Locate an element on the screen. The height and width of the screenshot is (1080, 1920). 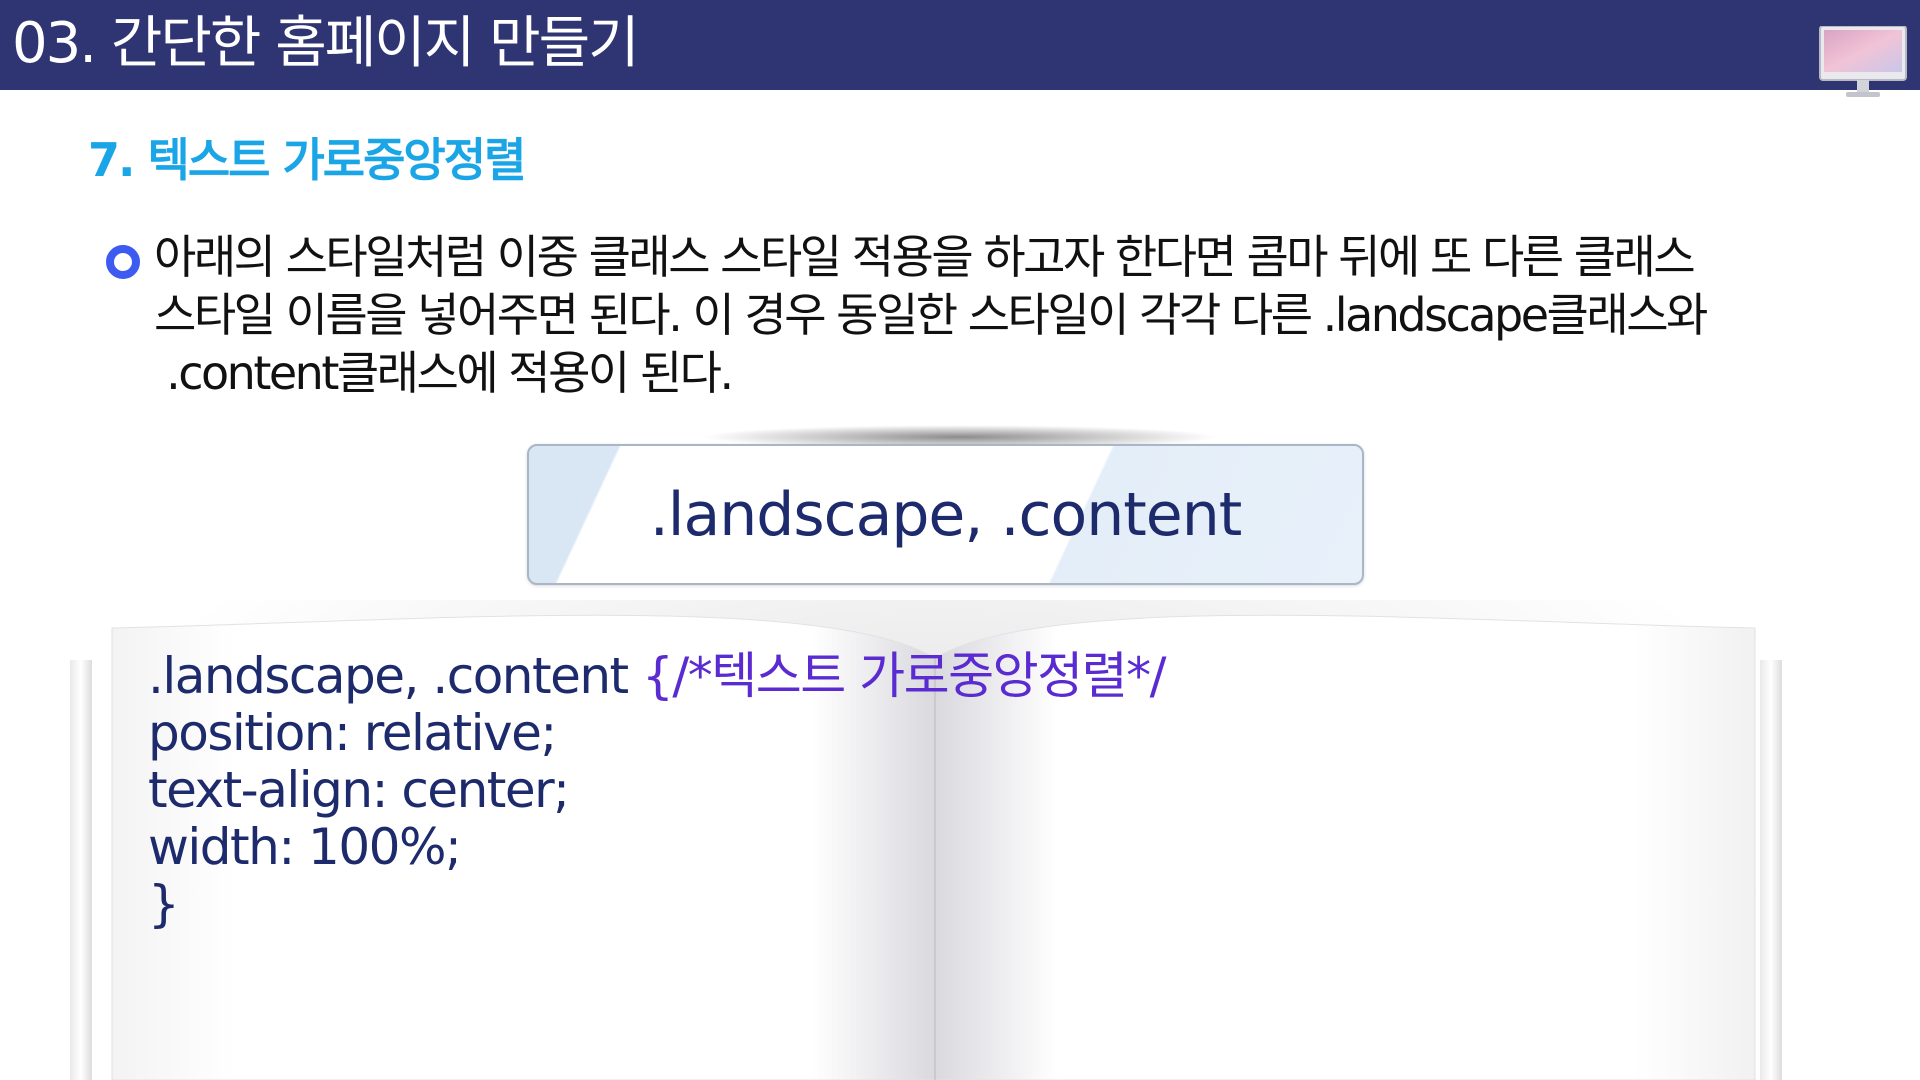
header-bar: 03. 간단한 홈페이지 만들기 is located at coordinates (960, 48).